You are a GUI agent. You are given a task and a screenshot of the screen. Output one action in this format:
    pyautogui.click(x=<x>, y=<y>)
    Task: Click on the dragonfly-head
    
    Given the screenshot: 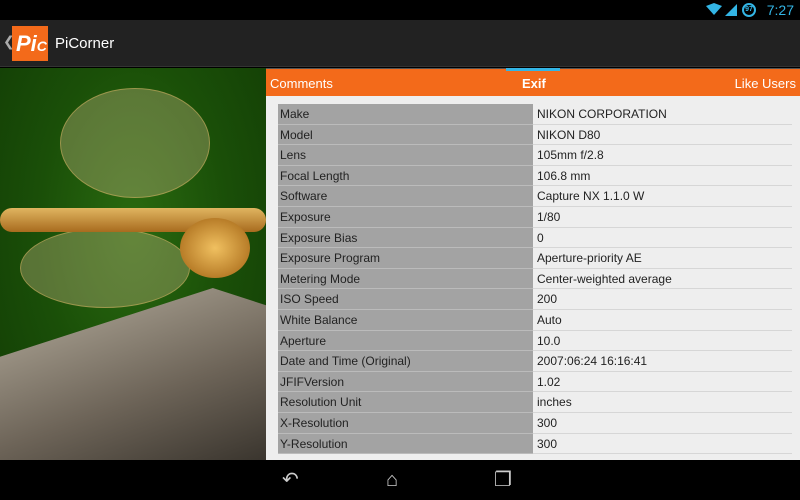 What is the action you would take?
    pyautogui.click(x=215, y=248)
    